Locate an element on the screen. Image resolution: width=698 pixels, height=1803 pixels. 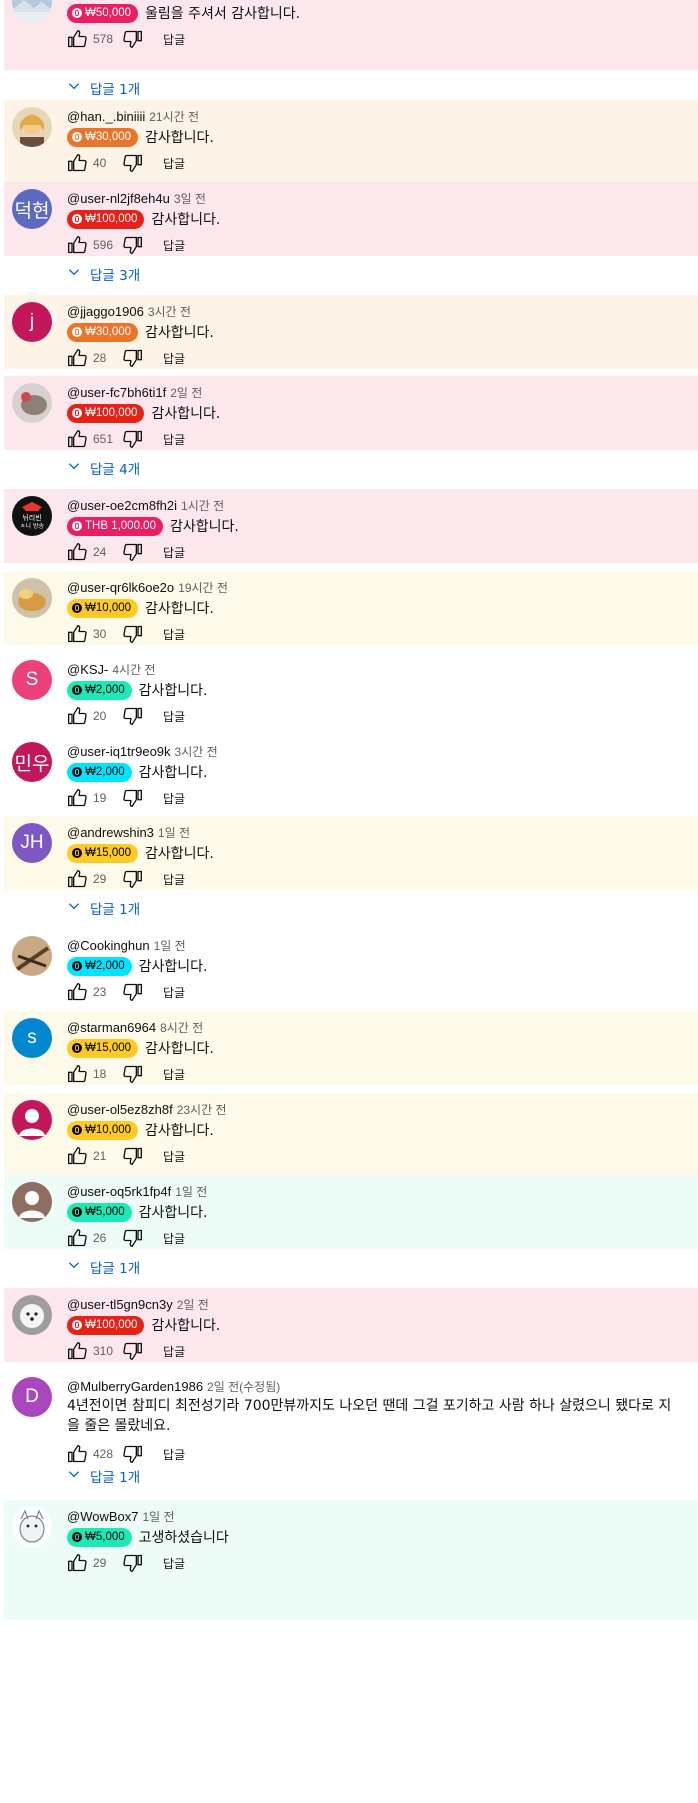
comment-author: @user-oq5rk1fp4f is located at coordinates (119, 1191).